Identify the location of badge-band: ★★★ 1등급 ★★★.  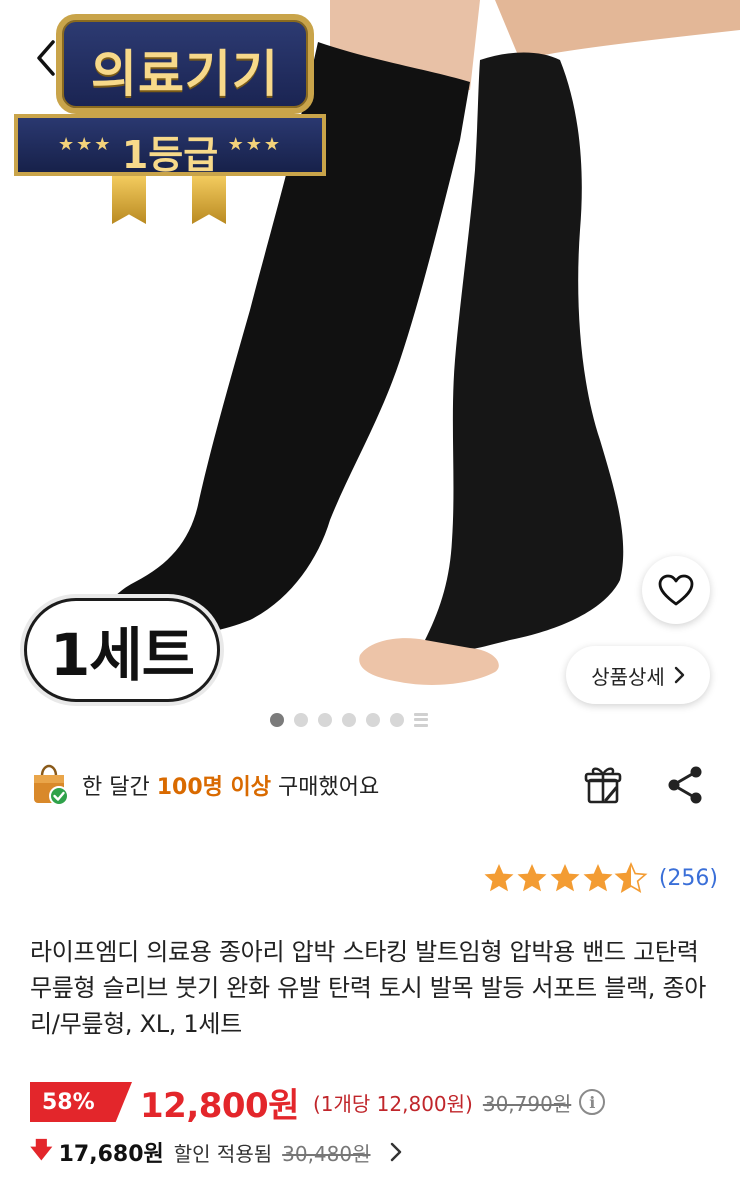
(170, 145).